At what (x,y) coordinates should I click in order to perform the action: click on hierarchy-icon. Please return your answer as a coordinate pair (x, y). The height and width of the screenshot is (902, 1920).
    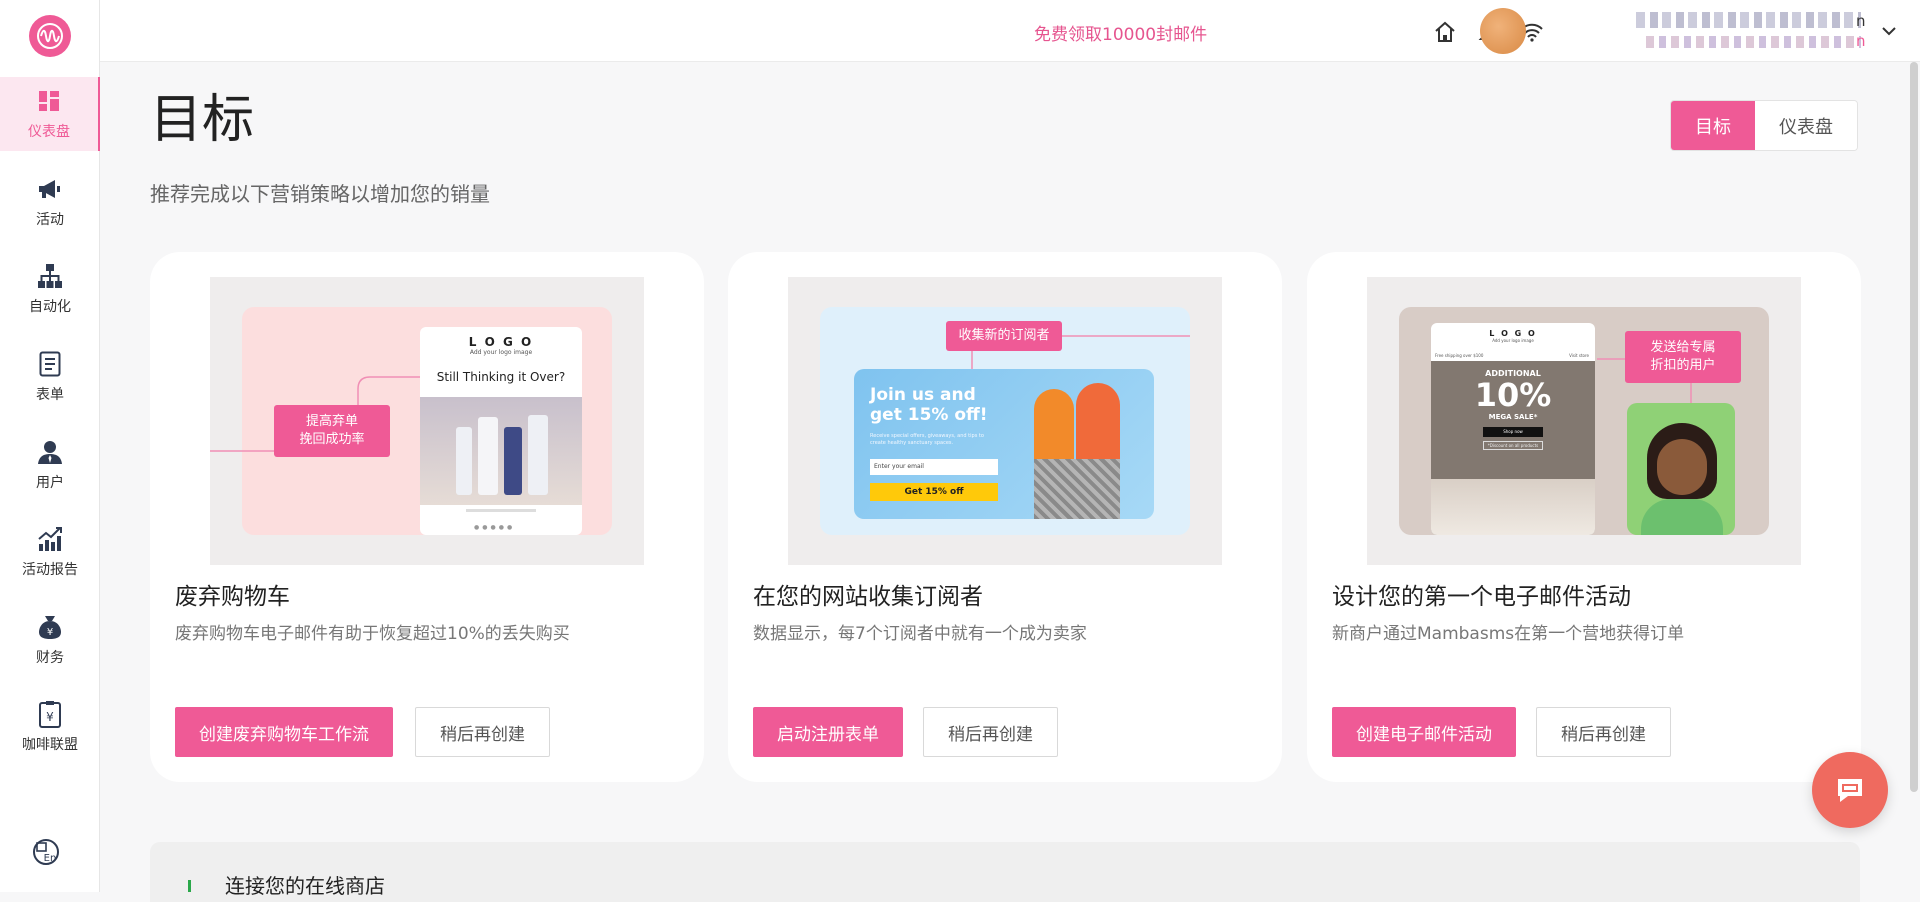
    Looking at the image, I should click on (50, 276).